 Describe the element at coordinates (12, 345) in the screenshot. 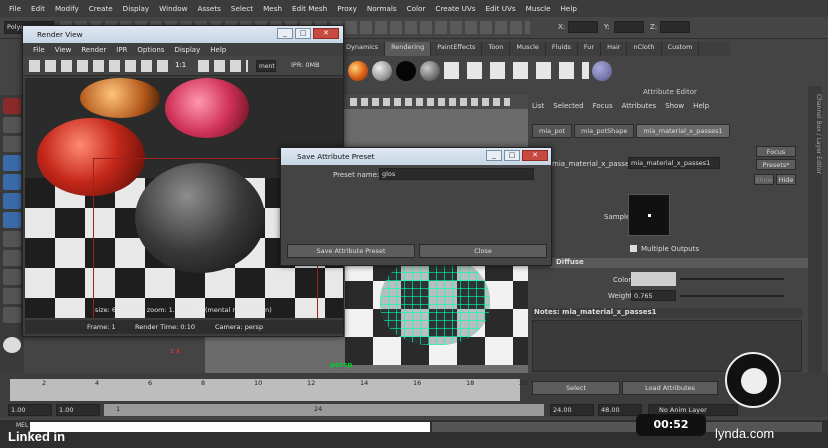

I see `render-icon` at that location.